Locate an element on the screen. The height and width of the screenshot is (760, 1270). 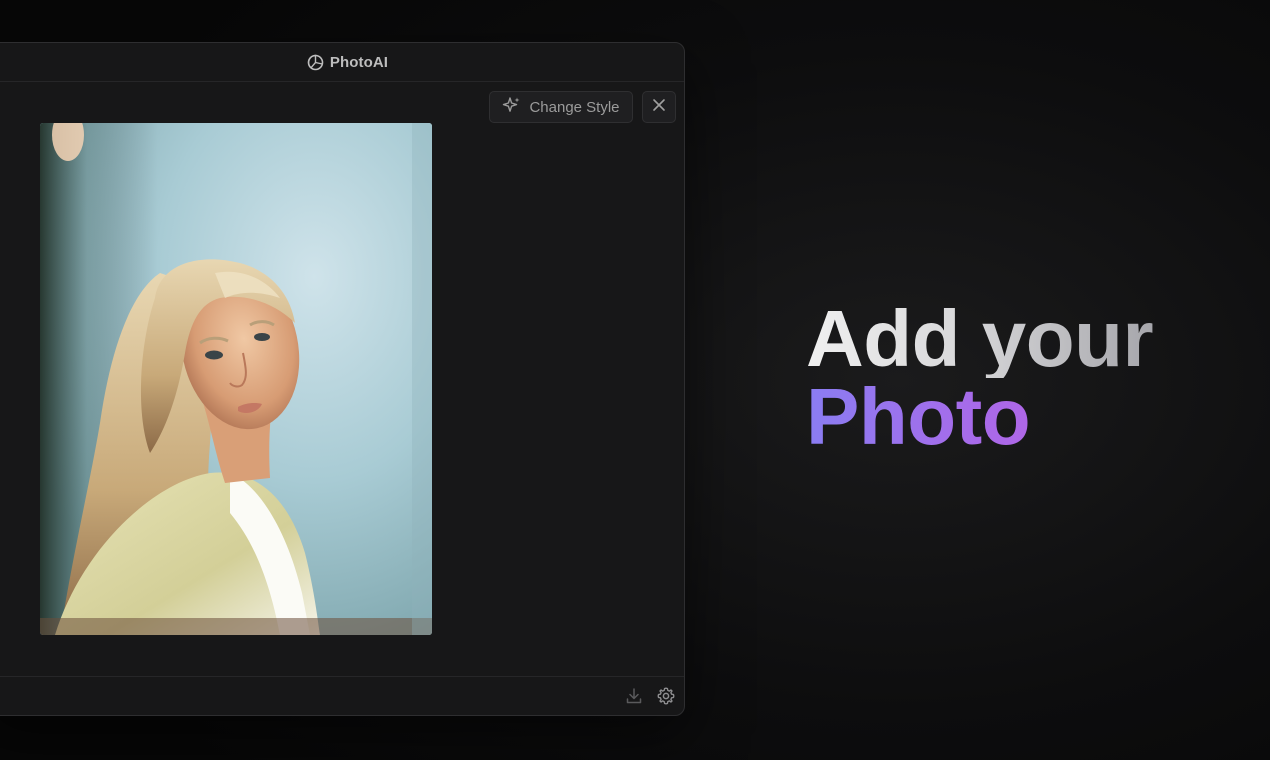
hero-headline: Add your Photo is located at coordinates (980, 375).